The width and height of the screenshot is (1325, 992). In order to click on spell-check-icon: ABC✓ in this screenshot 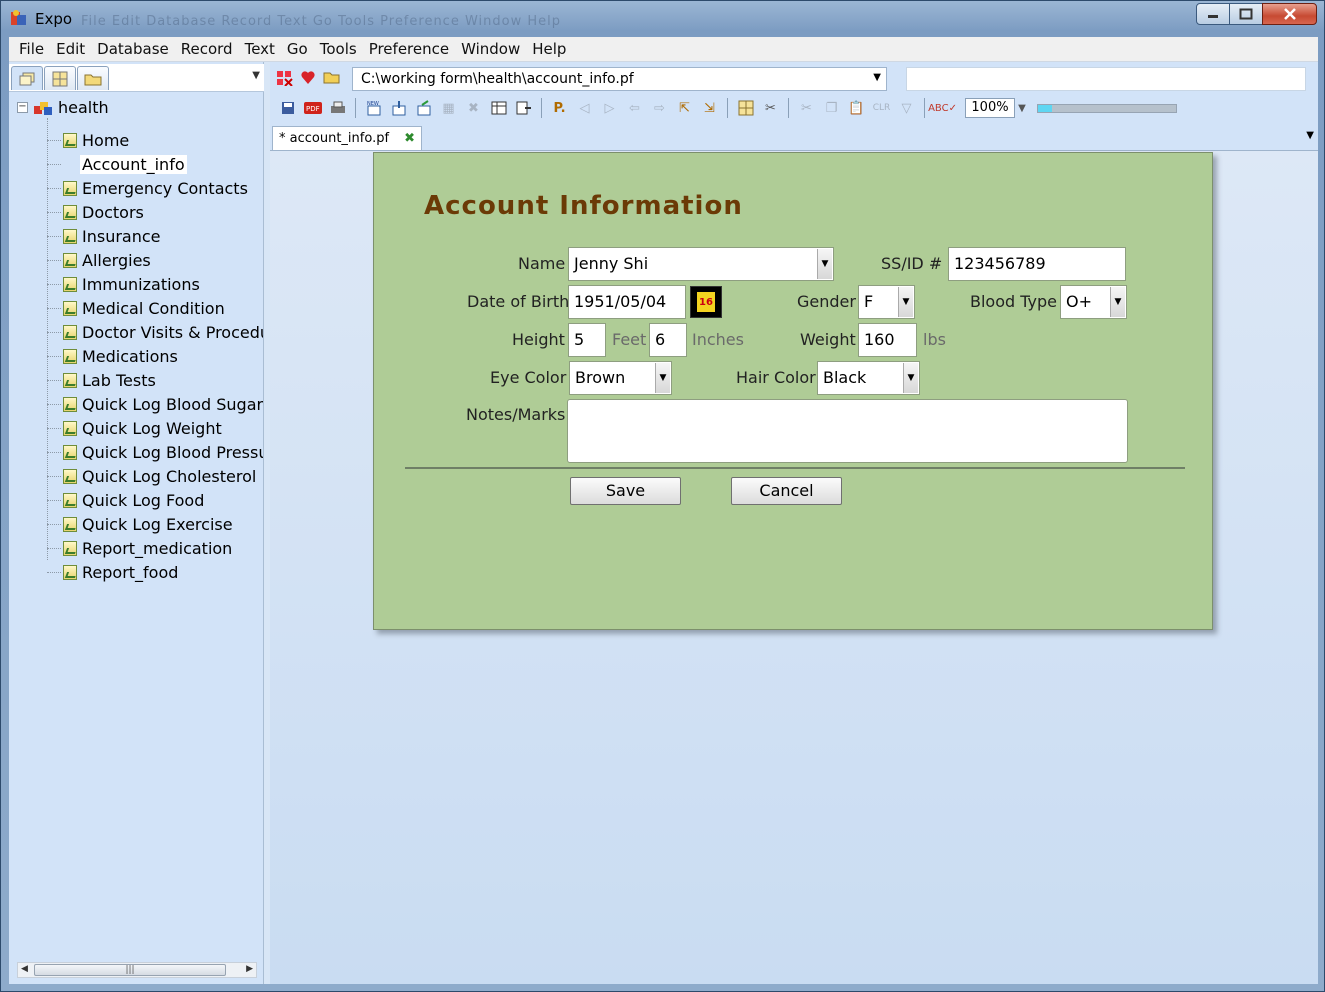, I will do `click(942, 108)`.